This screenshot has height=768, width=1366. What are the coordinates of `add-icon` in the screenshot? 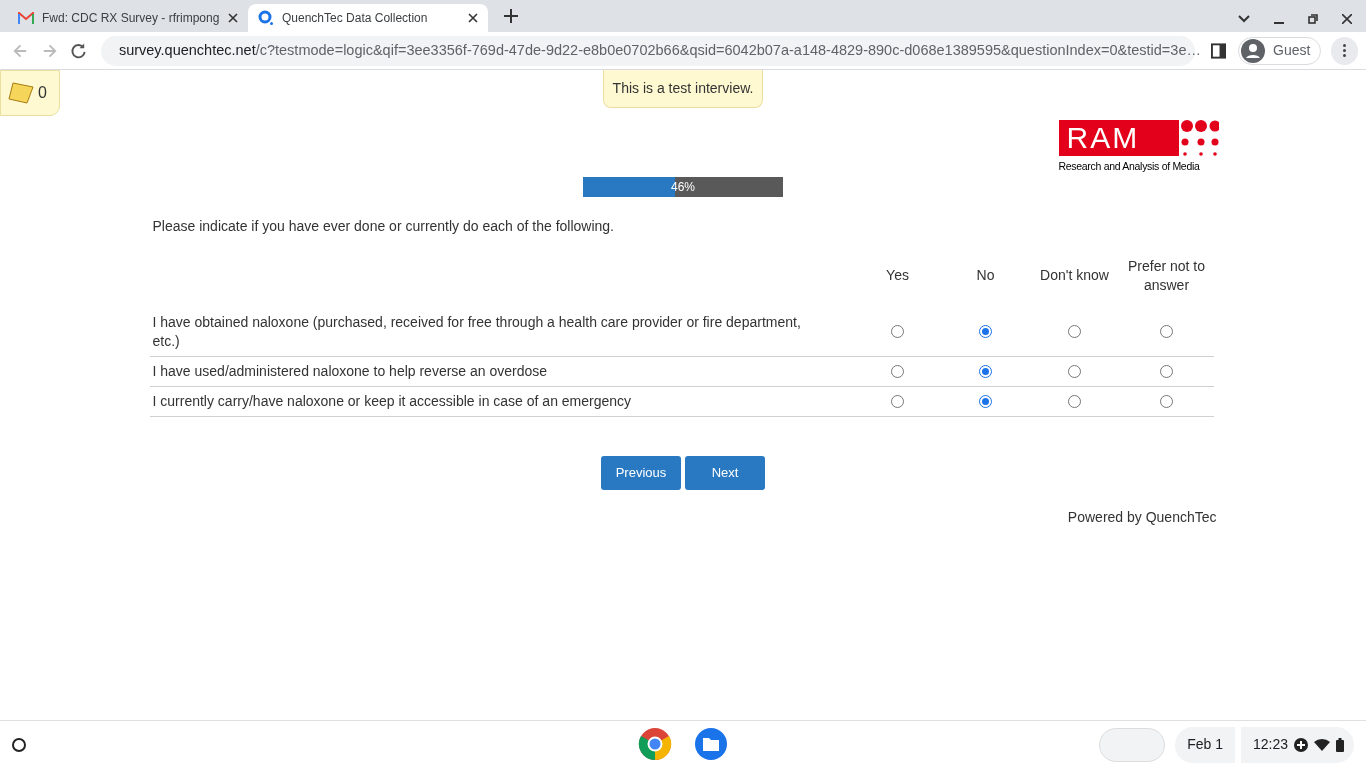 It's located at (1301, 744).